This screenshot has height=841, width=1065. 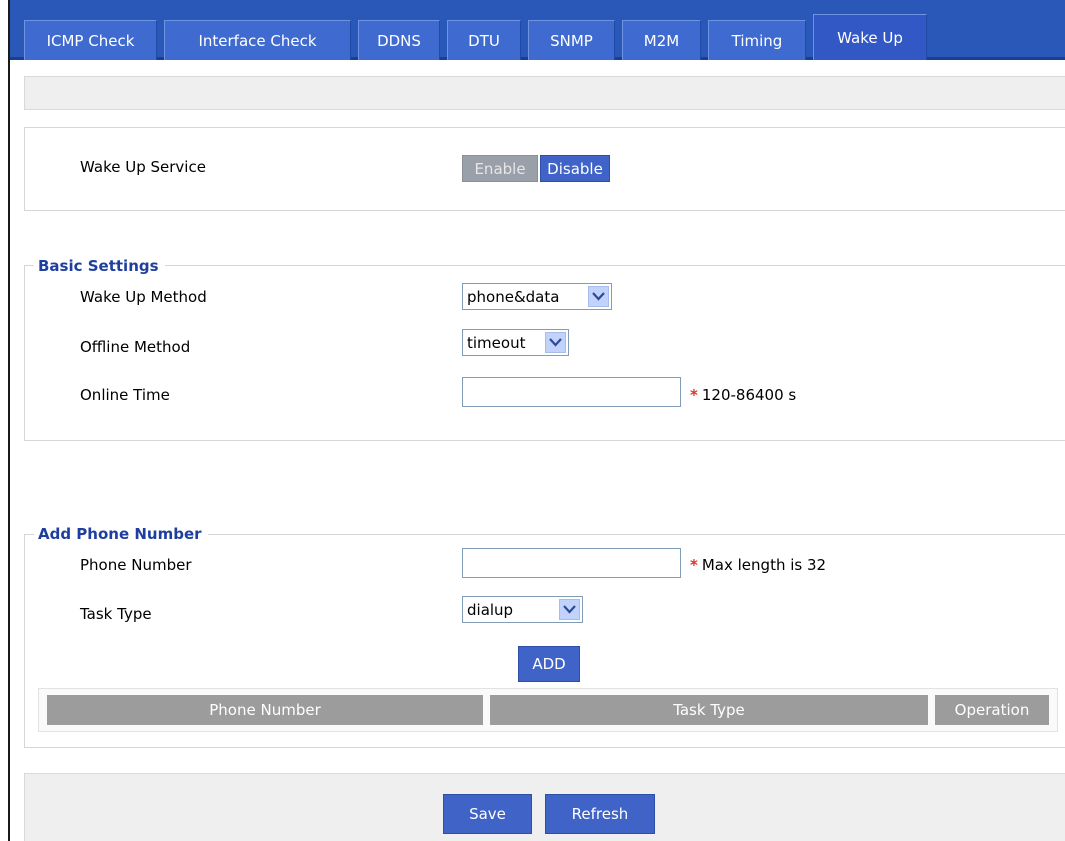 What do you see at coordinates (121, 534) in the screenshot?
I see `add-phone-legend: Add Phone Number` at bounding box center [121, 534].